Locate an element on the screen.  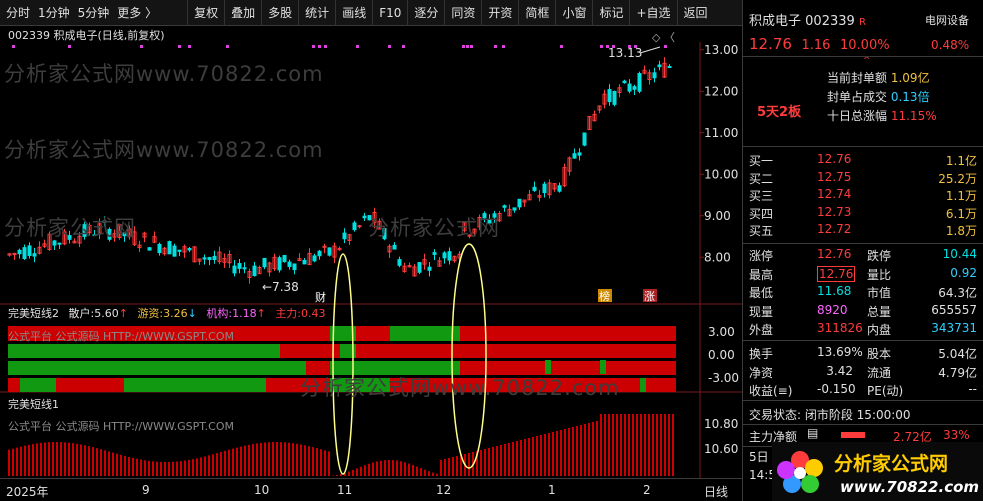
streak-badge: 5天2板 is located at coordinates (779, 112).